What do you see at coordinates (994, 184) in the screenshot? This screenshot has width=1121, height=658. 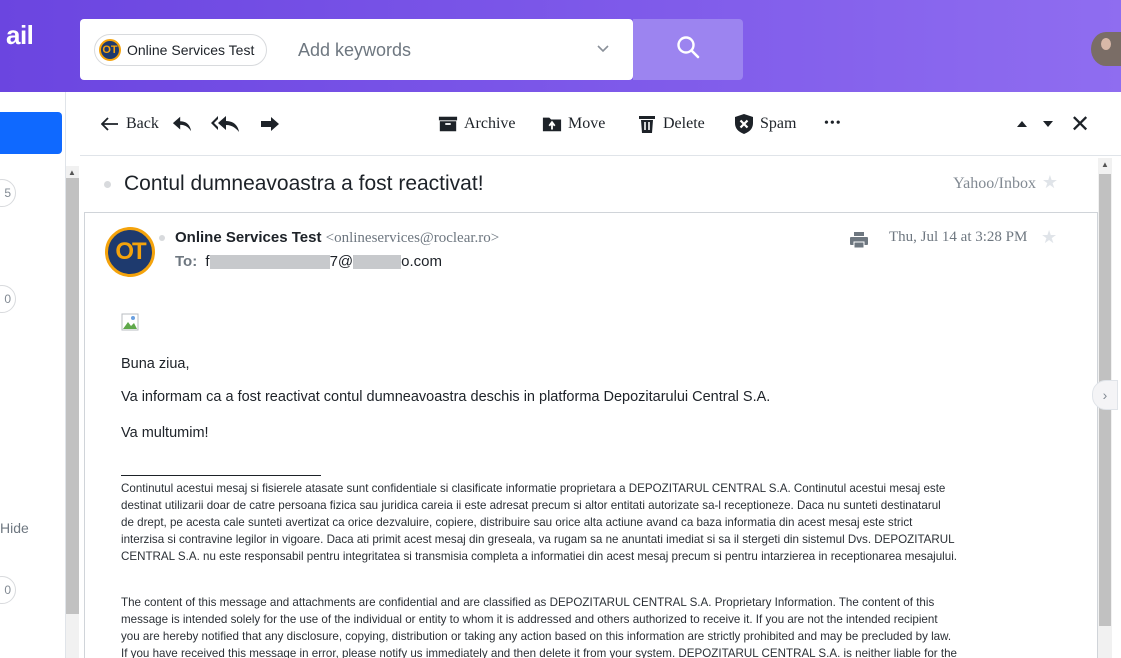 I see `folder-label: Yahoo/Inbox` at bounding box center [994, 184].